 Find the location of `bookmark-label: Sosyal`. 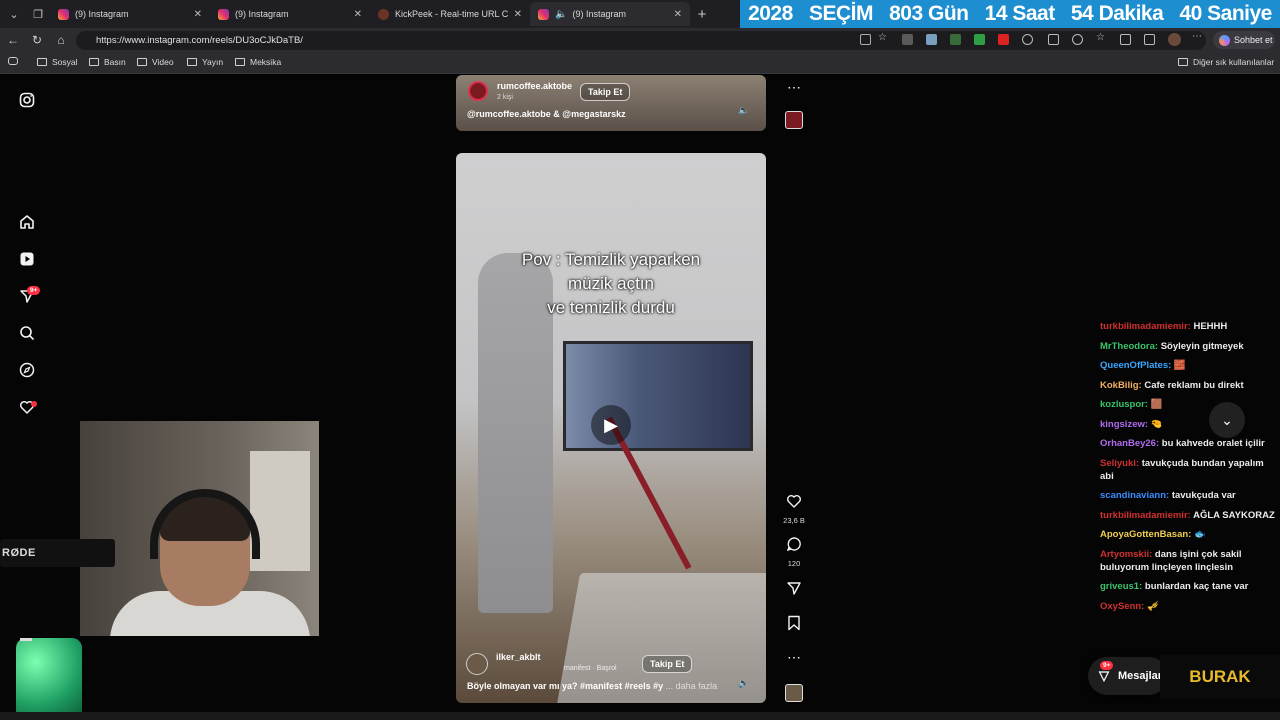

bookmark-label: Sosyal is located at coordinates (65, 62).